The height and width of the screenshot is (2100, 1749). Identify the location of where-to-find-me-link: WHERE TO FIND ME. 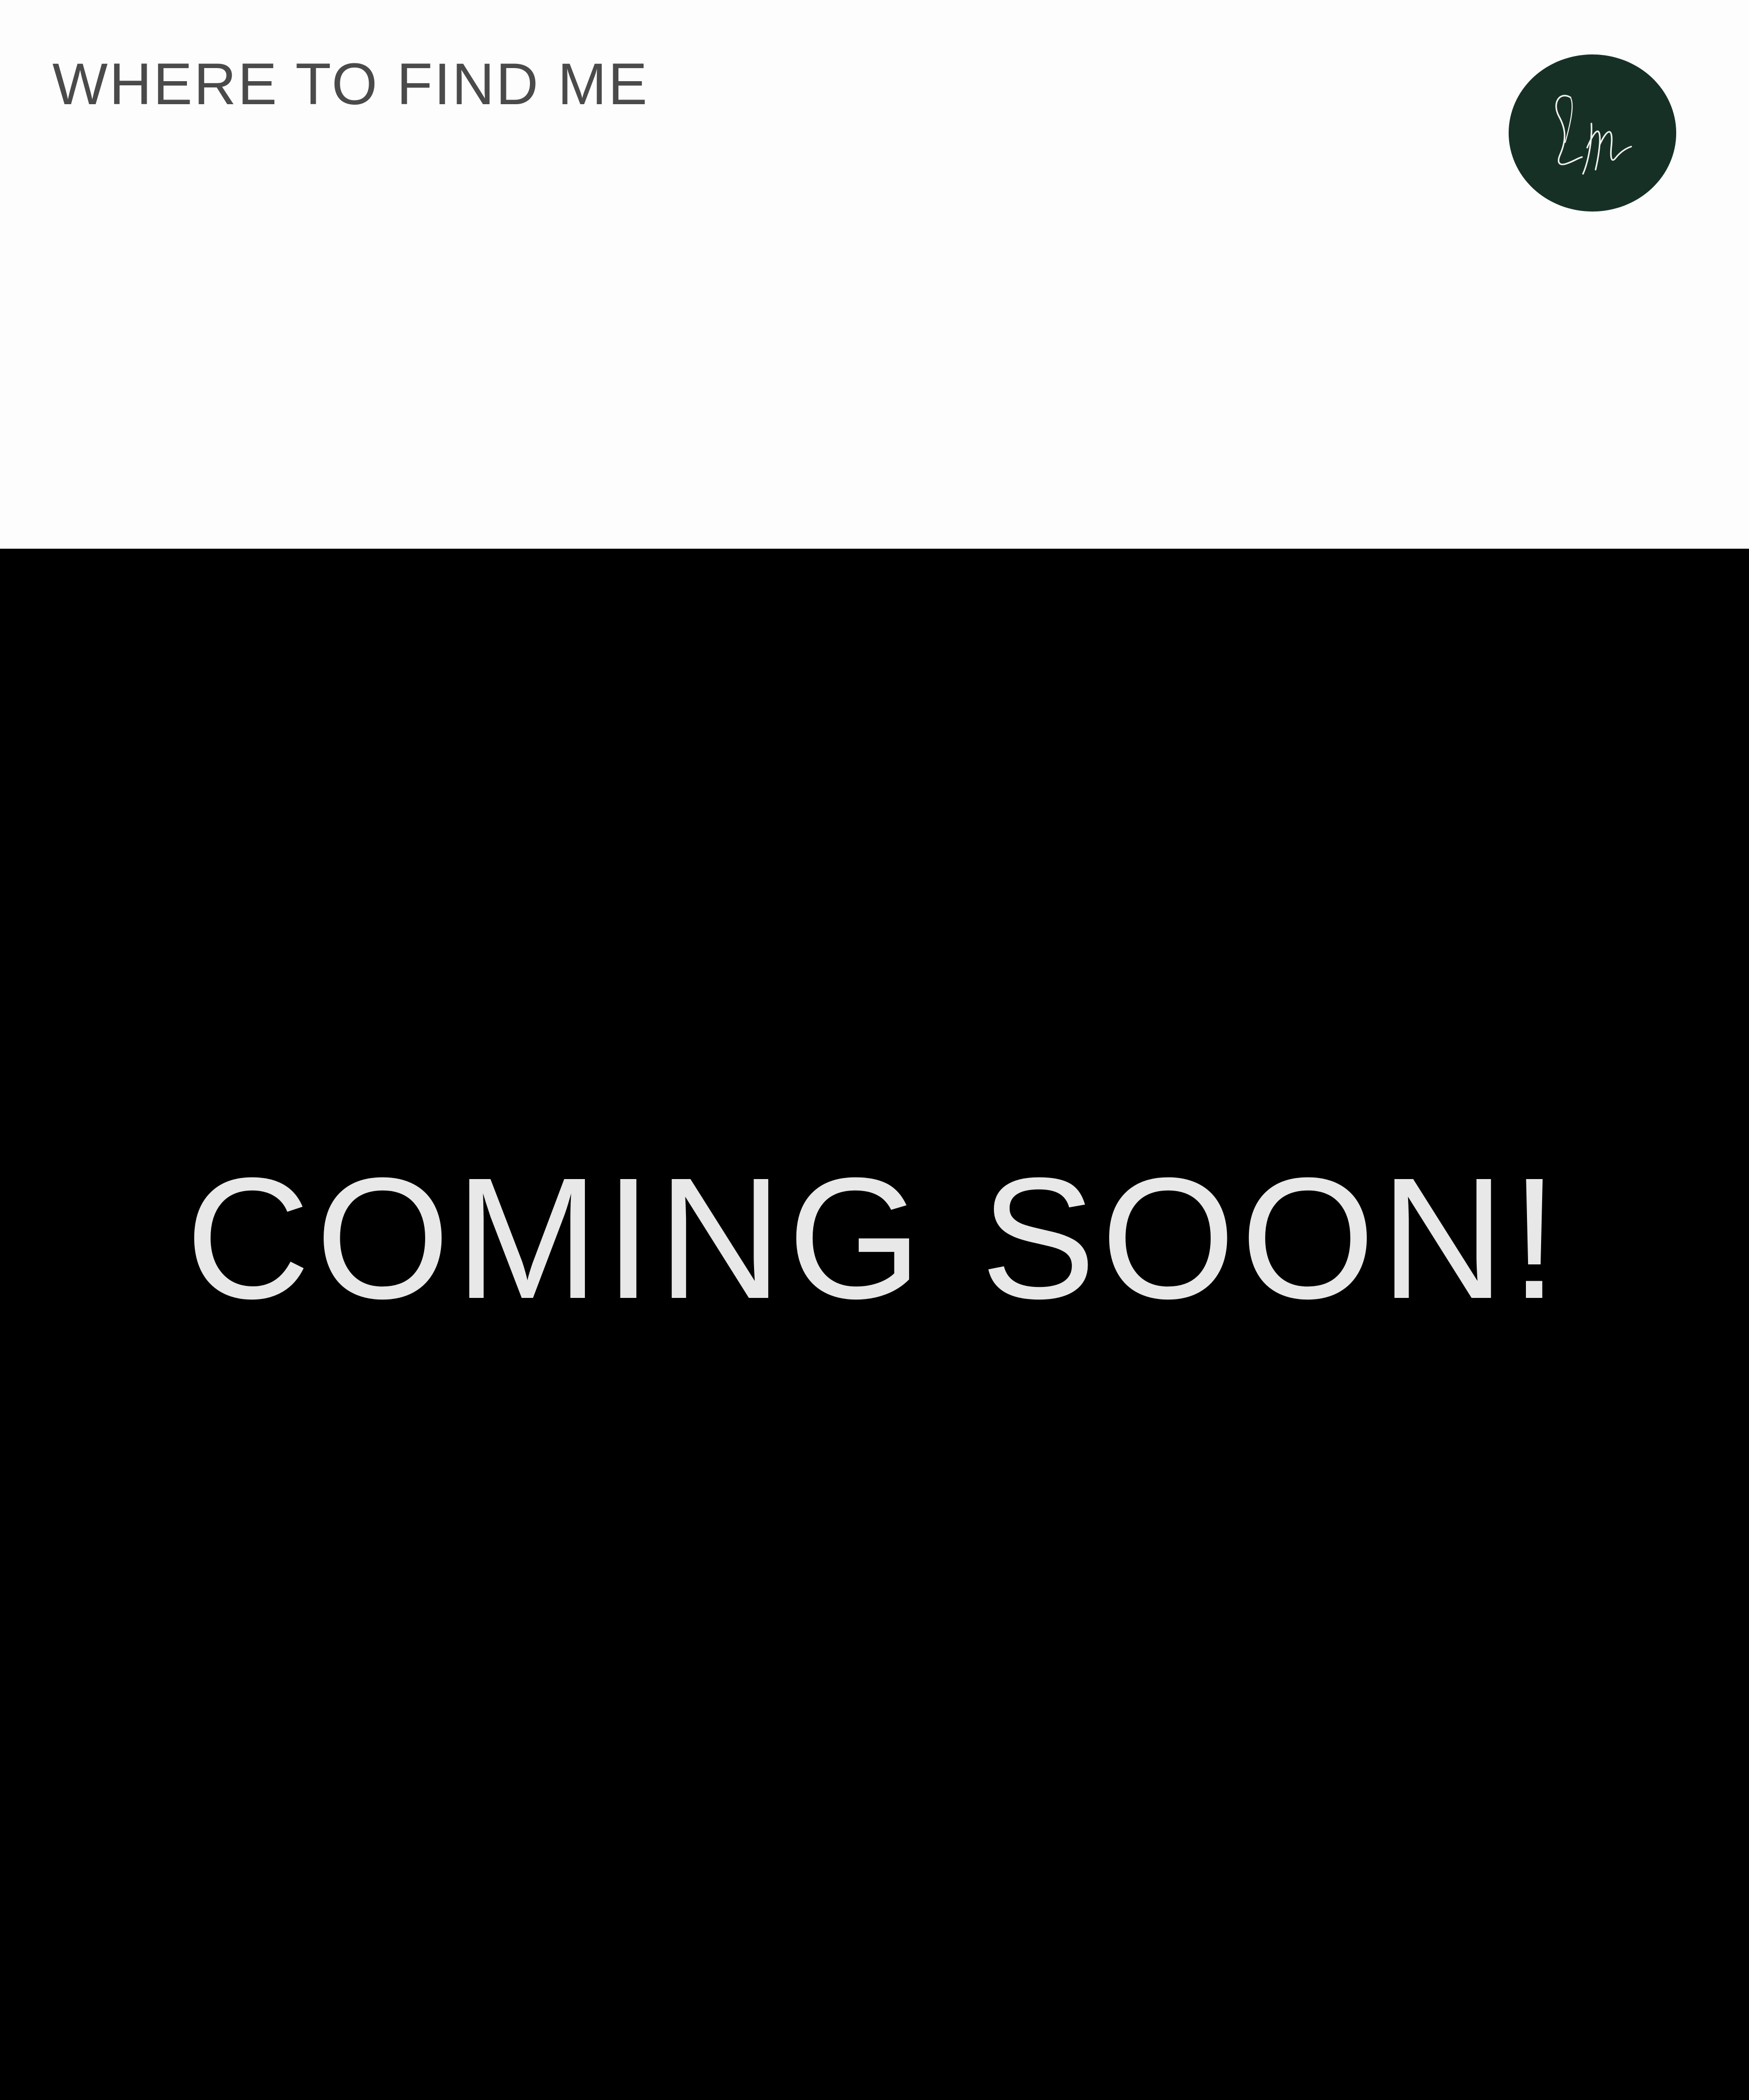
(351, 84).